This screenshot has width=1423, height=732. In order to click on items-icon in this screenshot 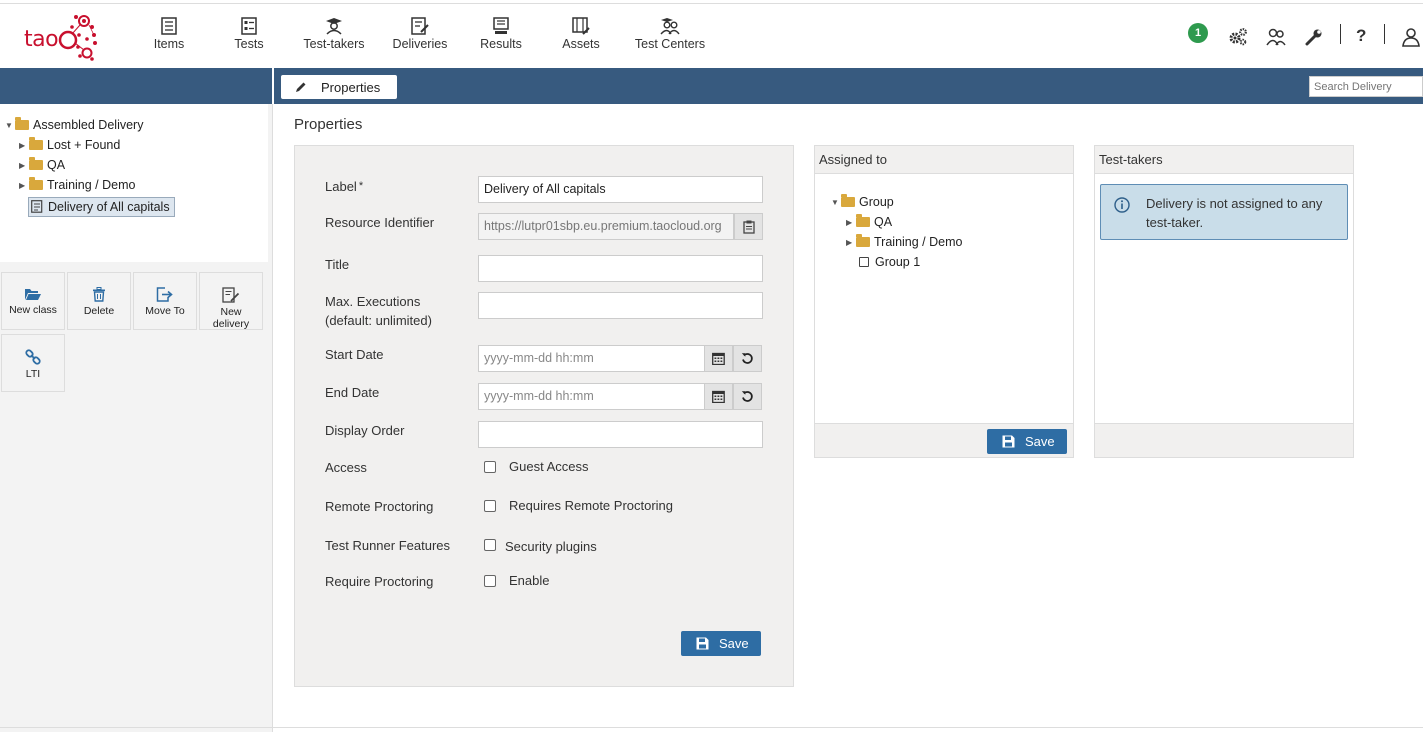, I will do `click(169, 26)`.